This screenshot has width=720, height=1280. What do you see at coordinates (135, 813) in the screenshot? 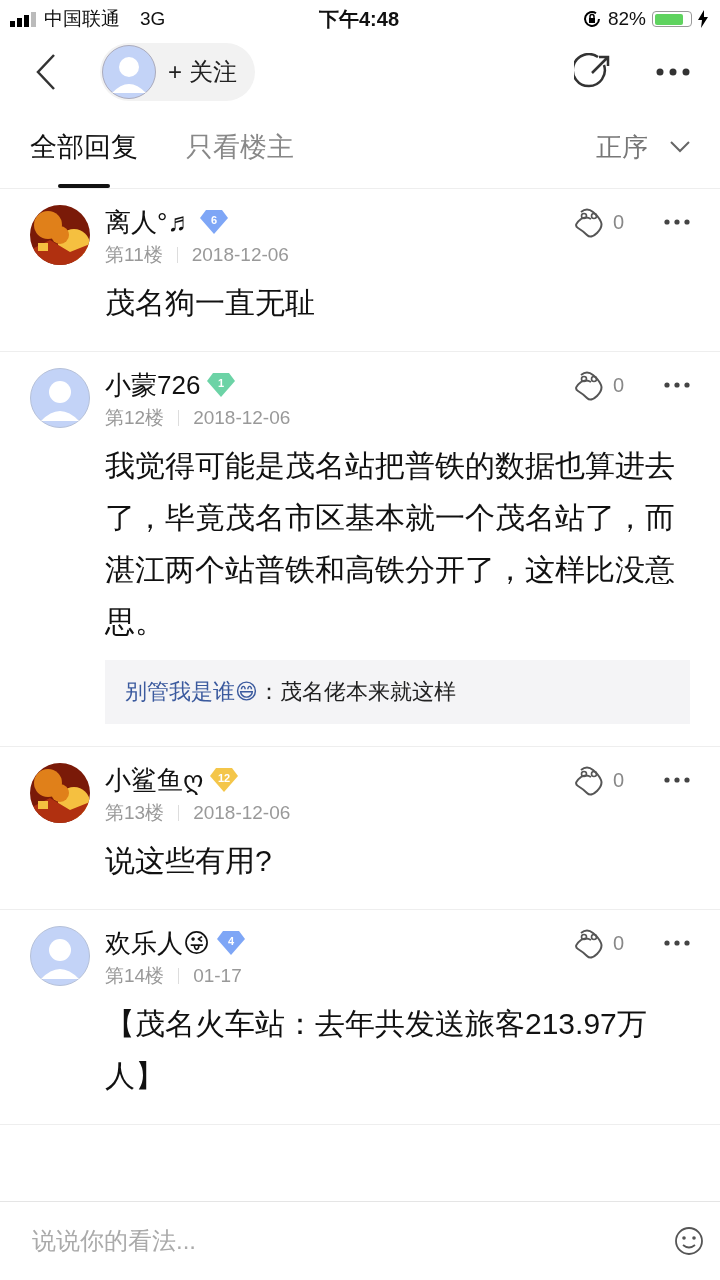
I see `floor-number: 第13楼` at bounding box center [135, 813].